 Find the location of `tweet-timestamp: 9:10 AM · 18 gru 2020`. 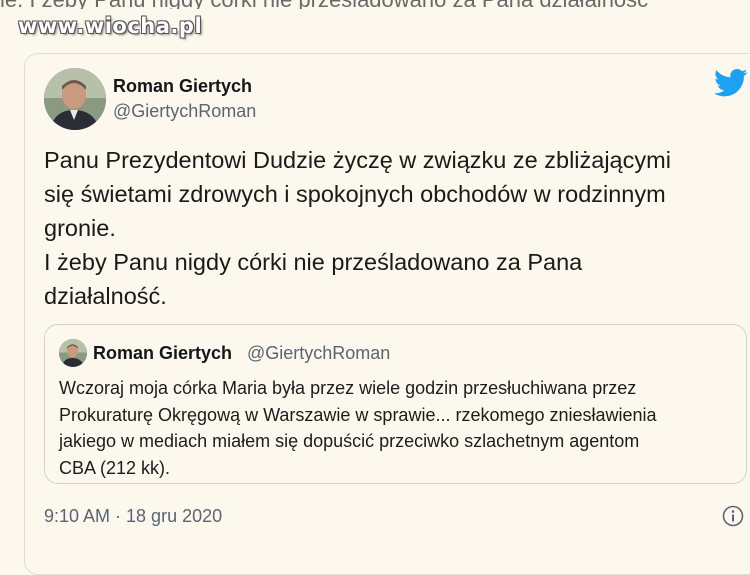

tweet-timestamp: 9:10 AM · 18 gru 2020 is located at coordinates (133, 516).